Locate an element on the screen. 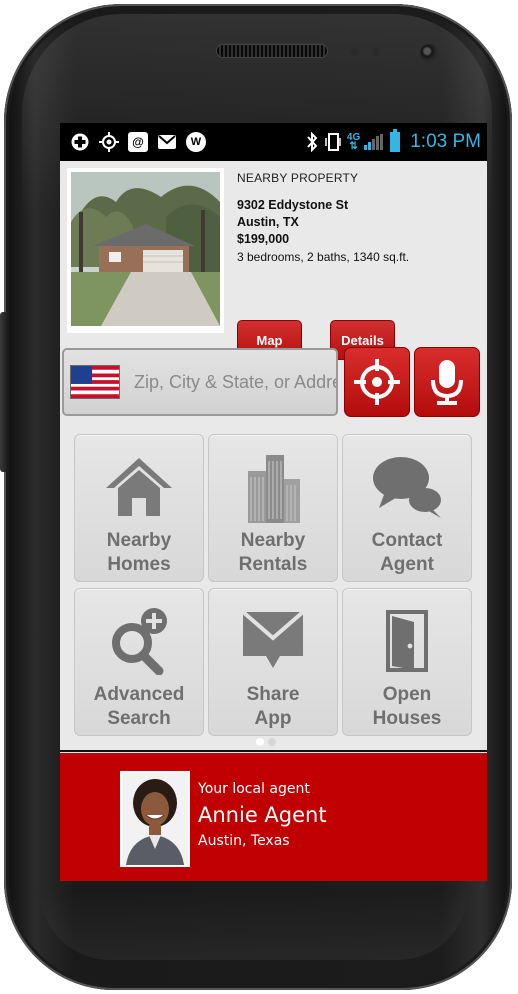  page-dot-active is located at coordinates (260, 742).